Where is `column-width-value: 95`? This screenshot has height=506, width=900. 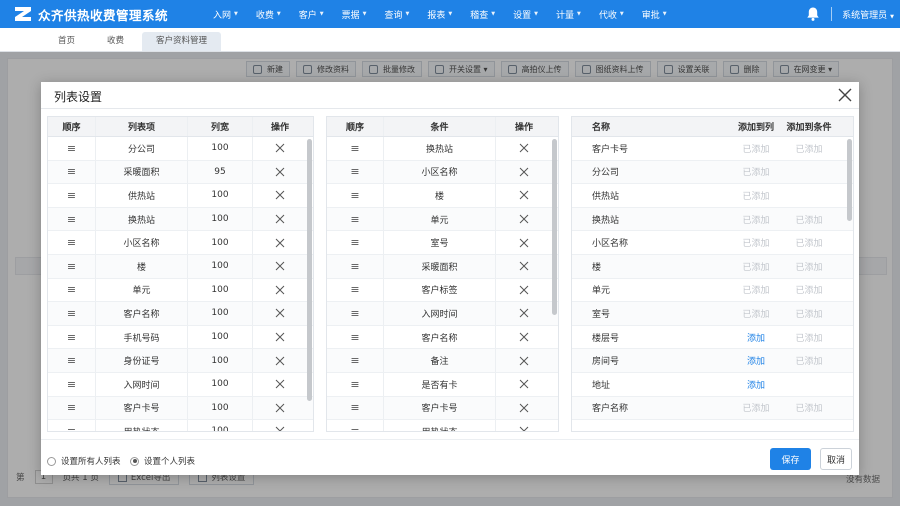 column-width-value: 95 is located at coordinates (220, 172).